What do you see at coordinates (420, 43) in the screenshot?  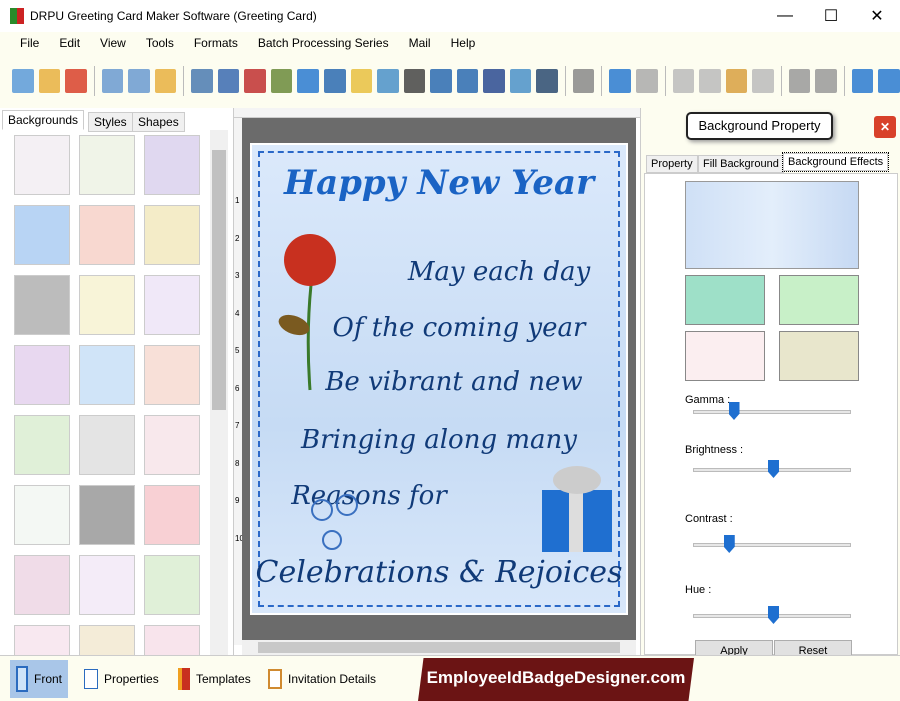 I see `menu-mail: Mail` at bounding box center [420, 43].